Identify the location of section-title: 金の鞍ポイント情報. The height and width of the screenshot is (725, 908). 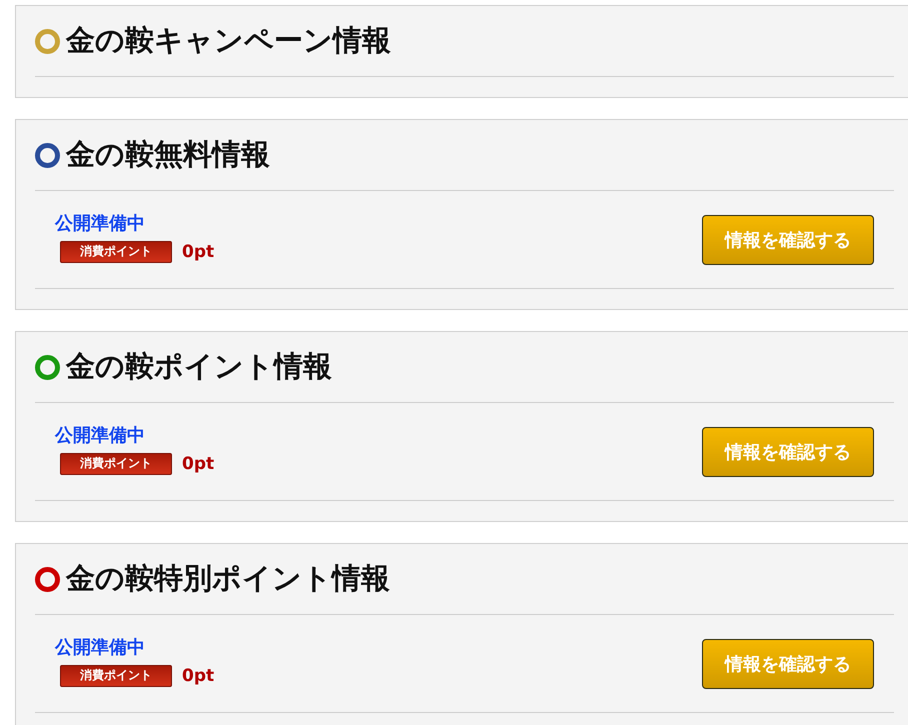
(199, 367).